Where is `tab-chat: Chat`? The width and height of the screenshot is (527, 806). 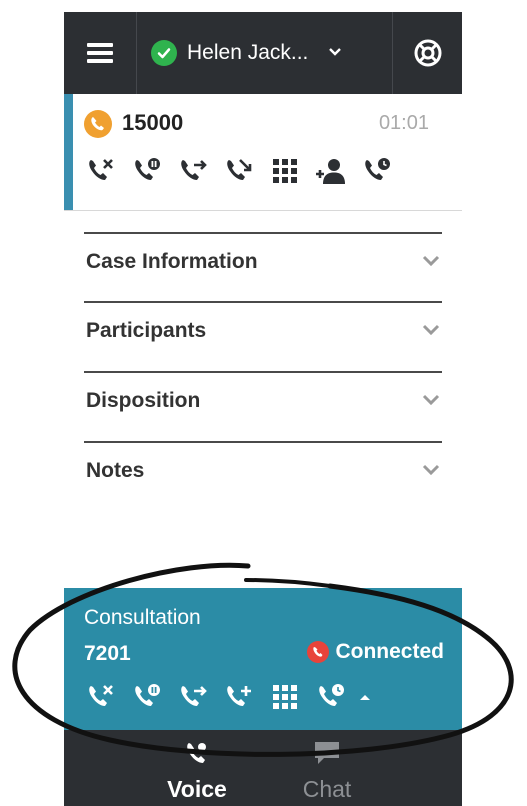 tab-chat: Chat is located at coordinates (327, 768).